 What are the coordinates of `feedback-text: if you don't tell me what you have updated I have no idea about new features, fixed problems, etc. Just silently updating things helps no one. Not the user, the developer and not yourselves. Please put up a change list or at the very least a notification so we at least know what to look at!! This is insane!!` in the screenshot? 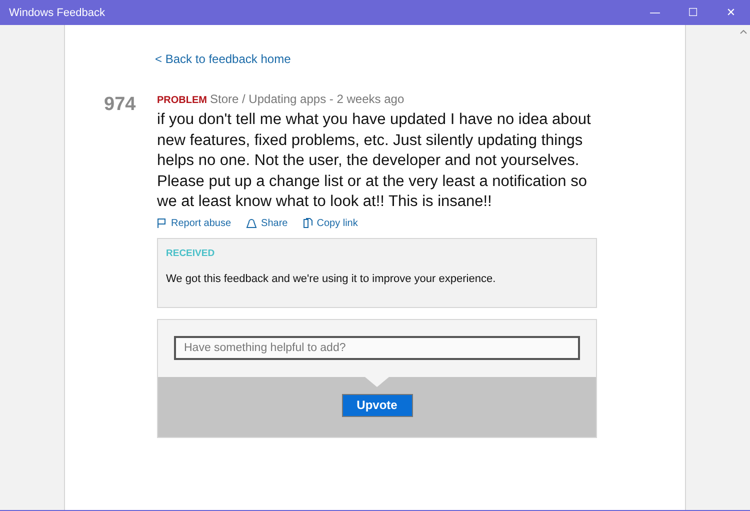 It's located at (374, 161).